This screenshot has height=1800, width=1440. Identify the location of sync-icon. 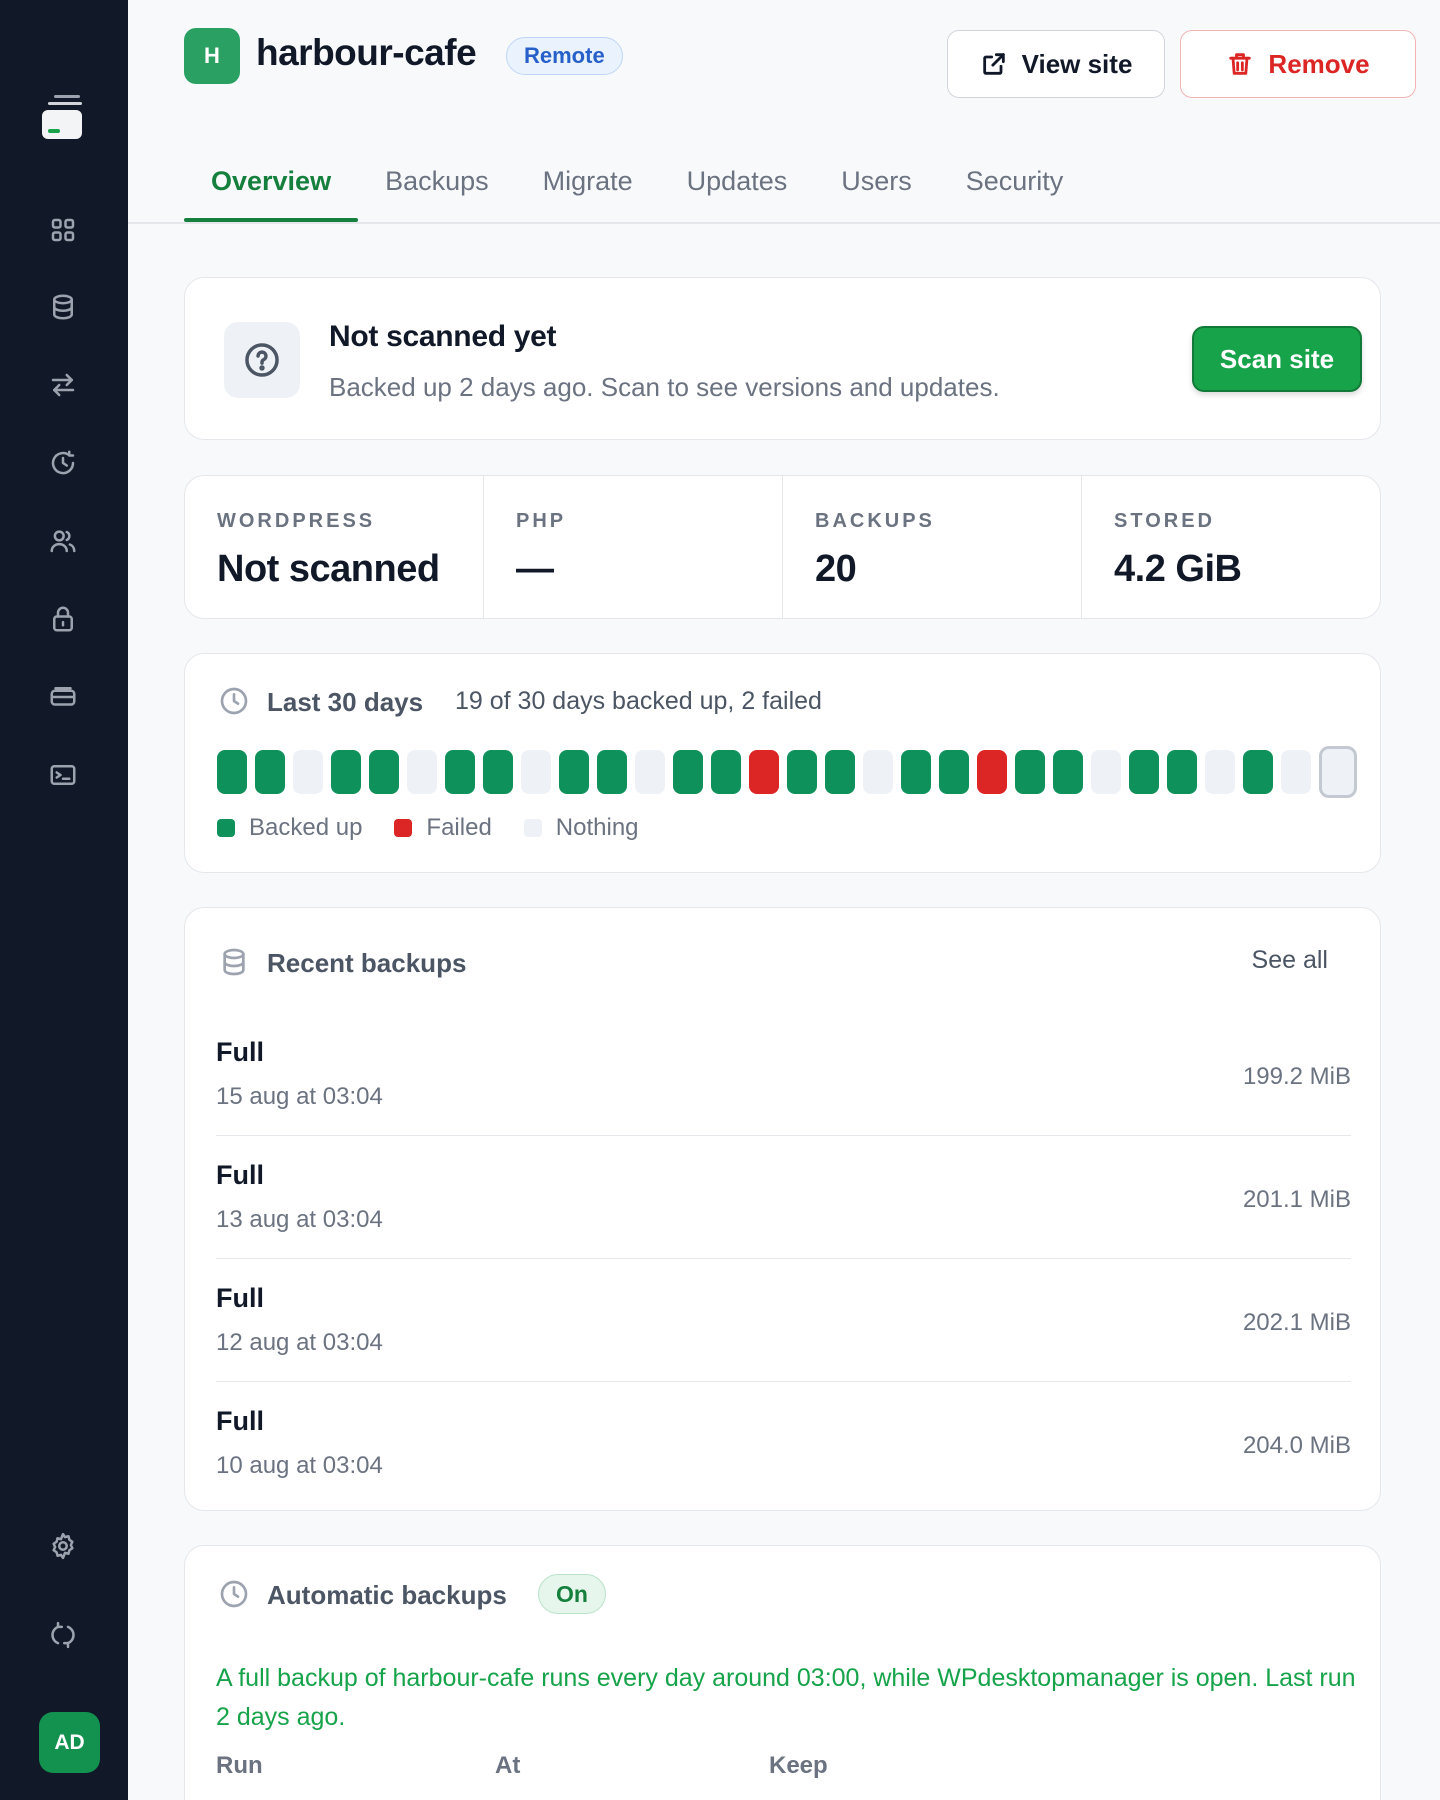
(63, 1635).